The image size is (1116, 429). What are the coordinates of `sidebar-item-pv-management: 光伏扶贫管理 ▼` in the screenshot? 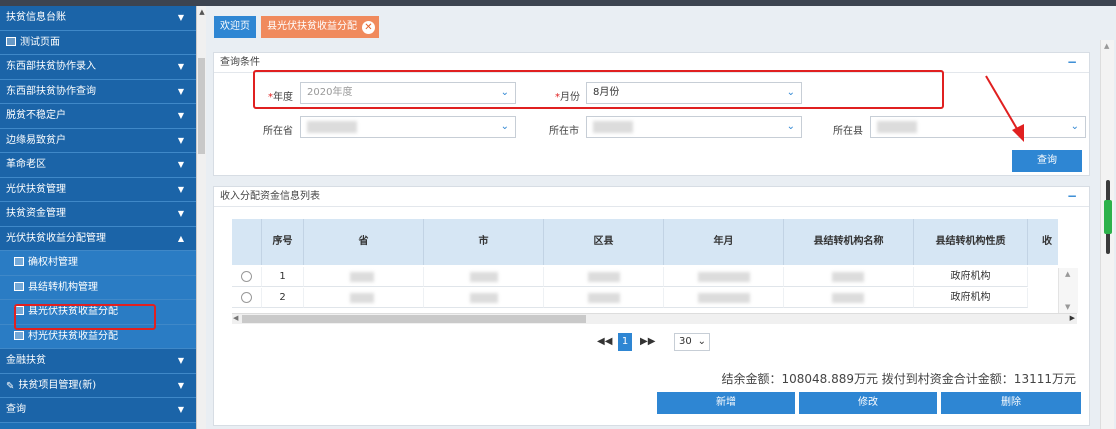 It's located at (98, 189).